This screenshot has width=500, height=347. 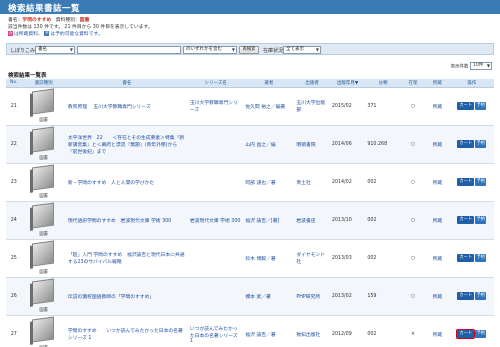 What do you see at coordinates (317, 49) in the screenshot?
I see `chevron-down-icon: ▼` at bounding box center [317, 49].